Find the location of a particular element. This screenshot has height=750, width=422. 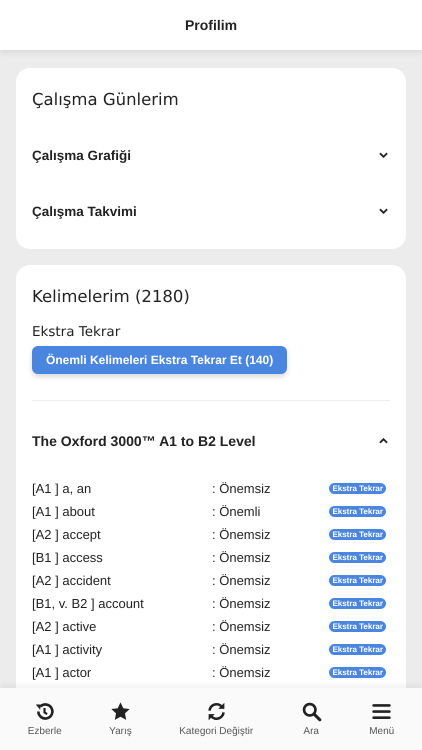

accordion-header: Çalışma Grafiği is located at coordinates (211, 155).